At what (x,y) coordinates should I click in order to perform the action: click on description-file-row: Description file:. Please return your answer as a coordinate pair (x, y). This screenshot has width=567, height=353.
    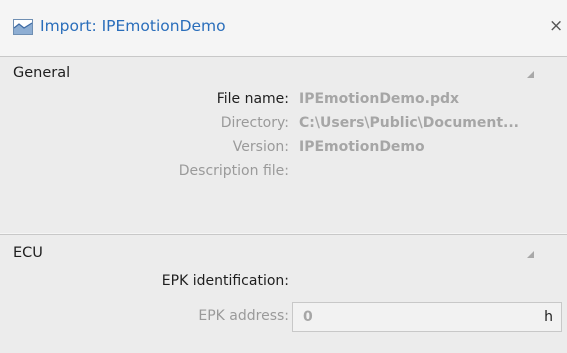
    Looking at the image, I should click on (283, 174).